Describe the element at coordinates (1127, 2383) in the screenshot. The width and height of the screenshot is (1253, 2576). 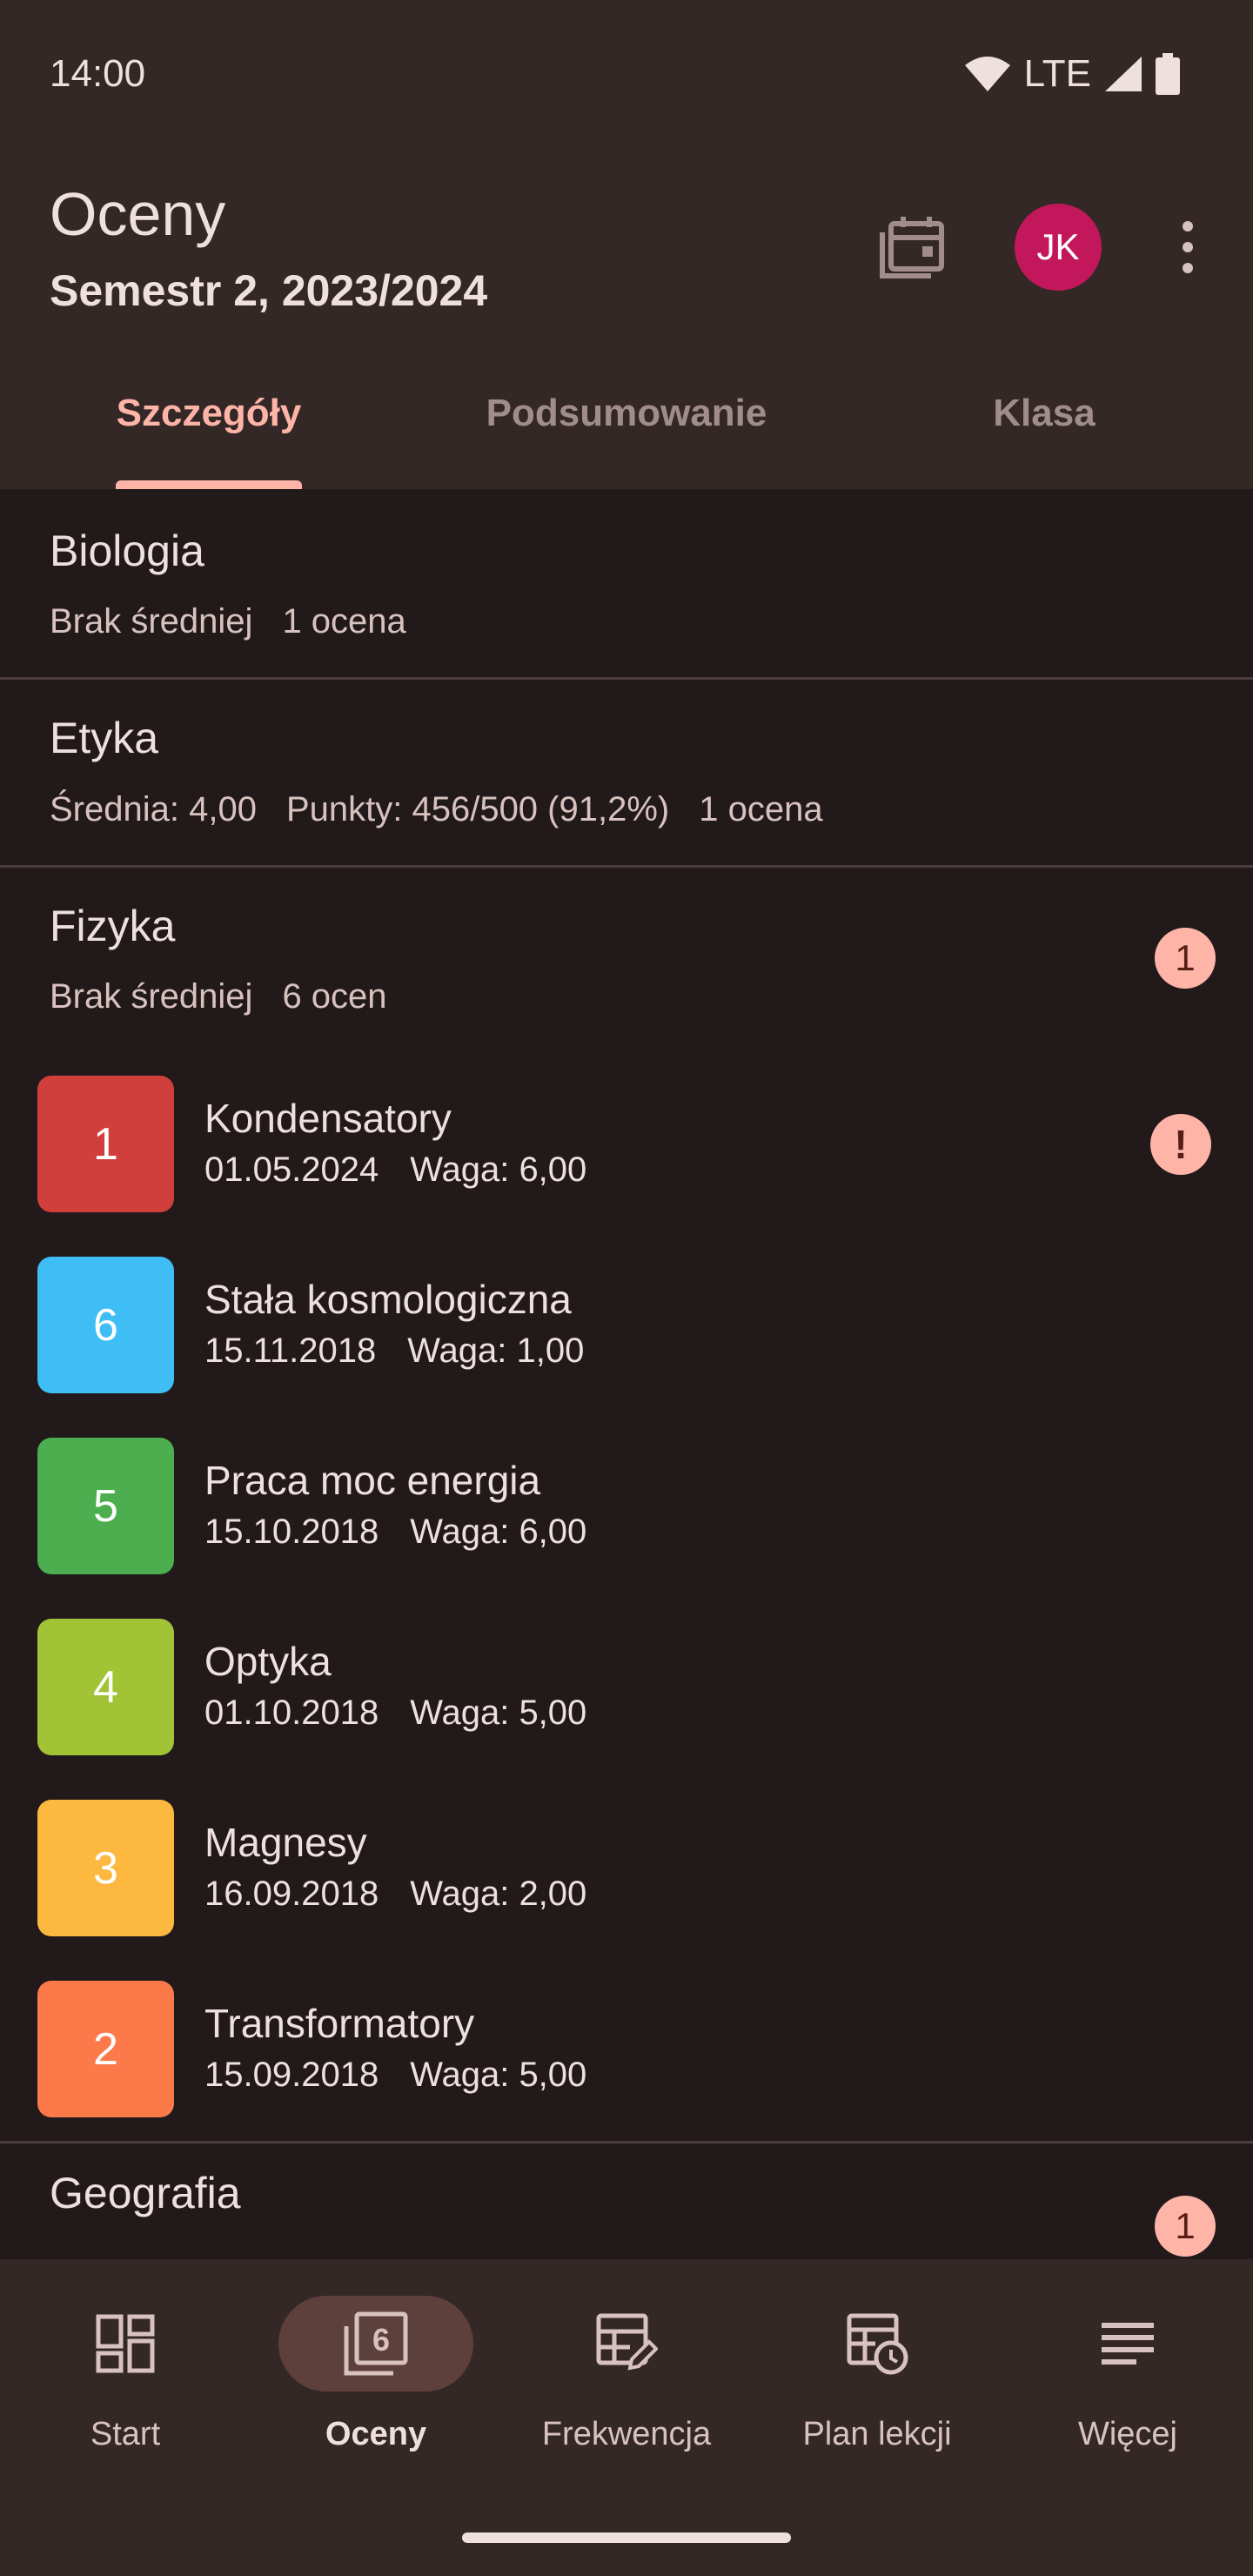
I see `nav-wiecej: Więcej` at that location.